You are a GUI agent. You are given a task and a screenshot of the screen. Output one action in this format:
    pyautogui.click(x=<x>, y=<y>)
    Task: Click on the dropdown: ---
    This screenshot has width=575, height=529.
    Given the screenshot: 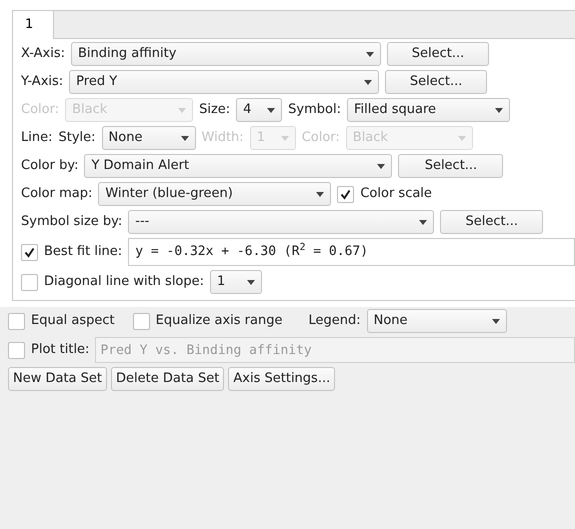 What is the action you would take?
    pyautogui.click(x=281, y=222)
    